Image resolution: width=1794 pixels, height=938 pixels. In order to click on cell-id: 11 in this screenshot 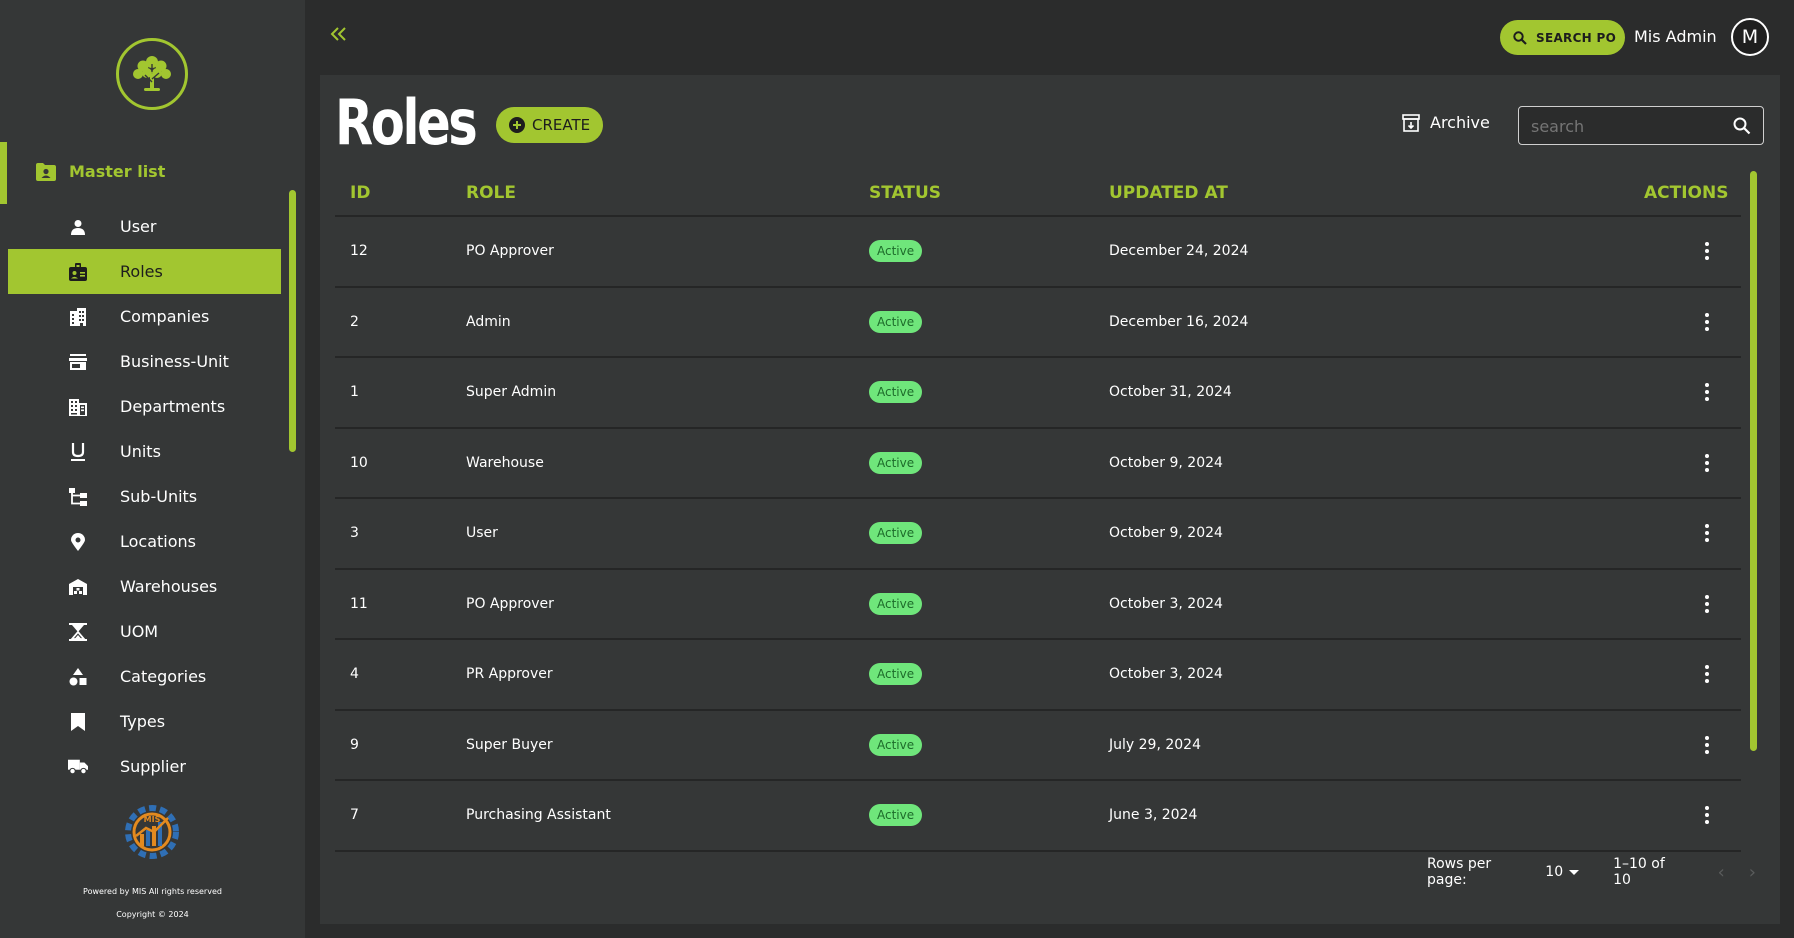, I will do `click(359, 603)`.